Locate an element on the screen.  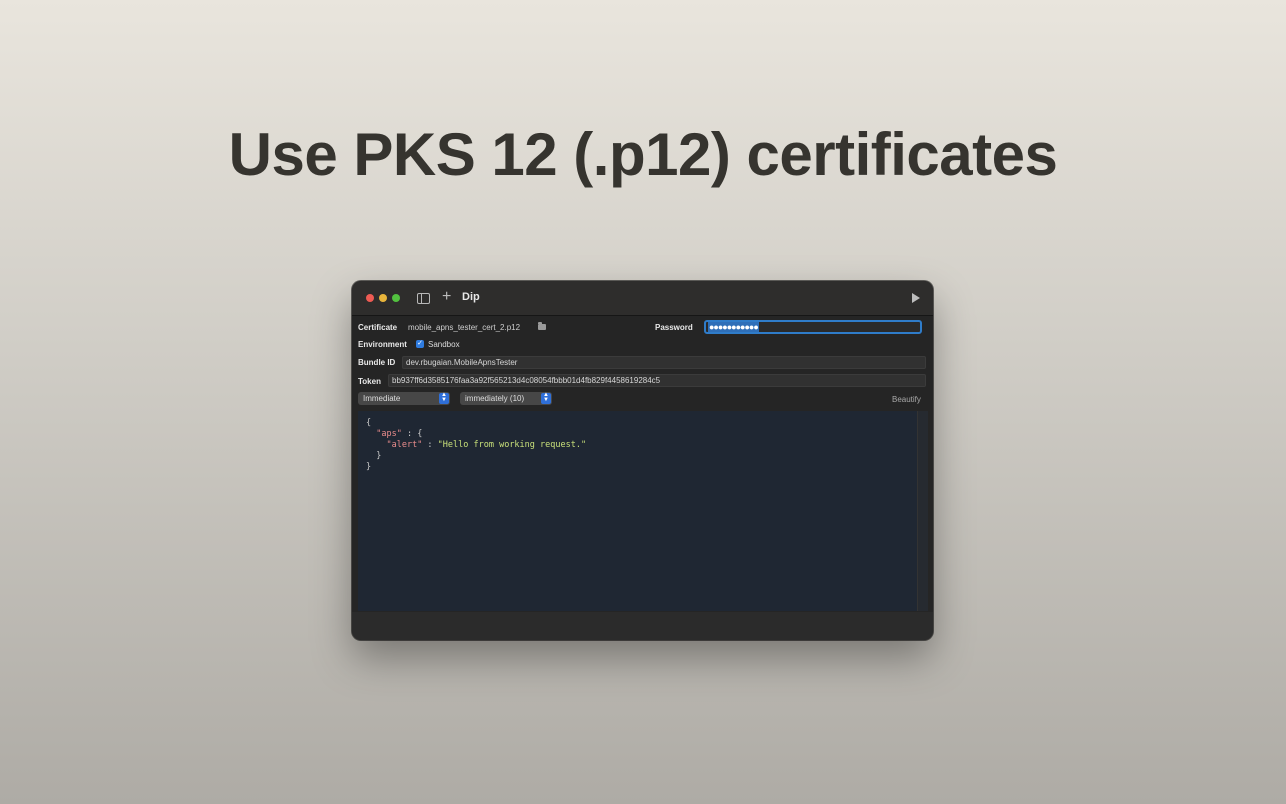
plus-icon: + is located at coordinates (446, 297).